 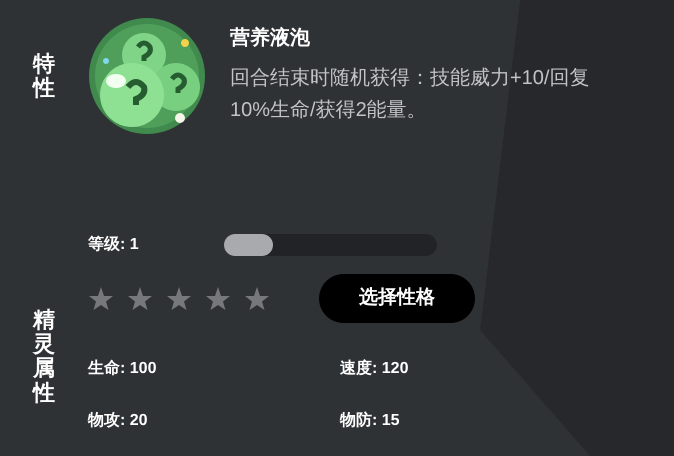 What do you see at coordinates (147, 76) in the screenshot?
I see `bubbles-icon` at bounding box center [147, 76].